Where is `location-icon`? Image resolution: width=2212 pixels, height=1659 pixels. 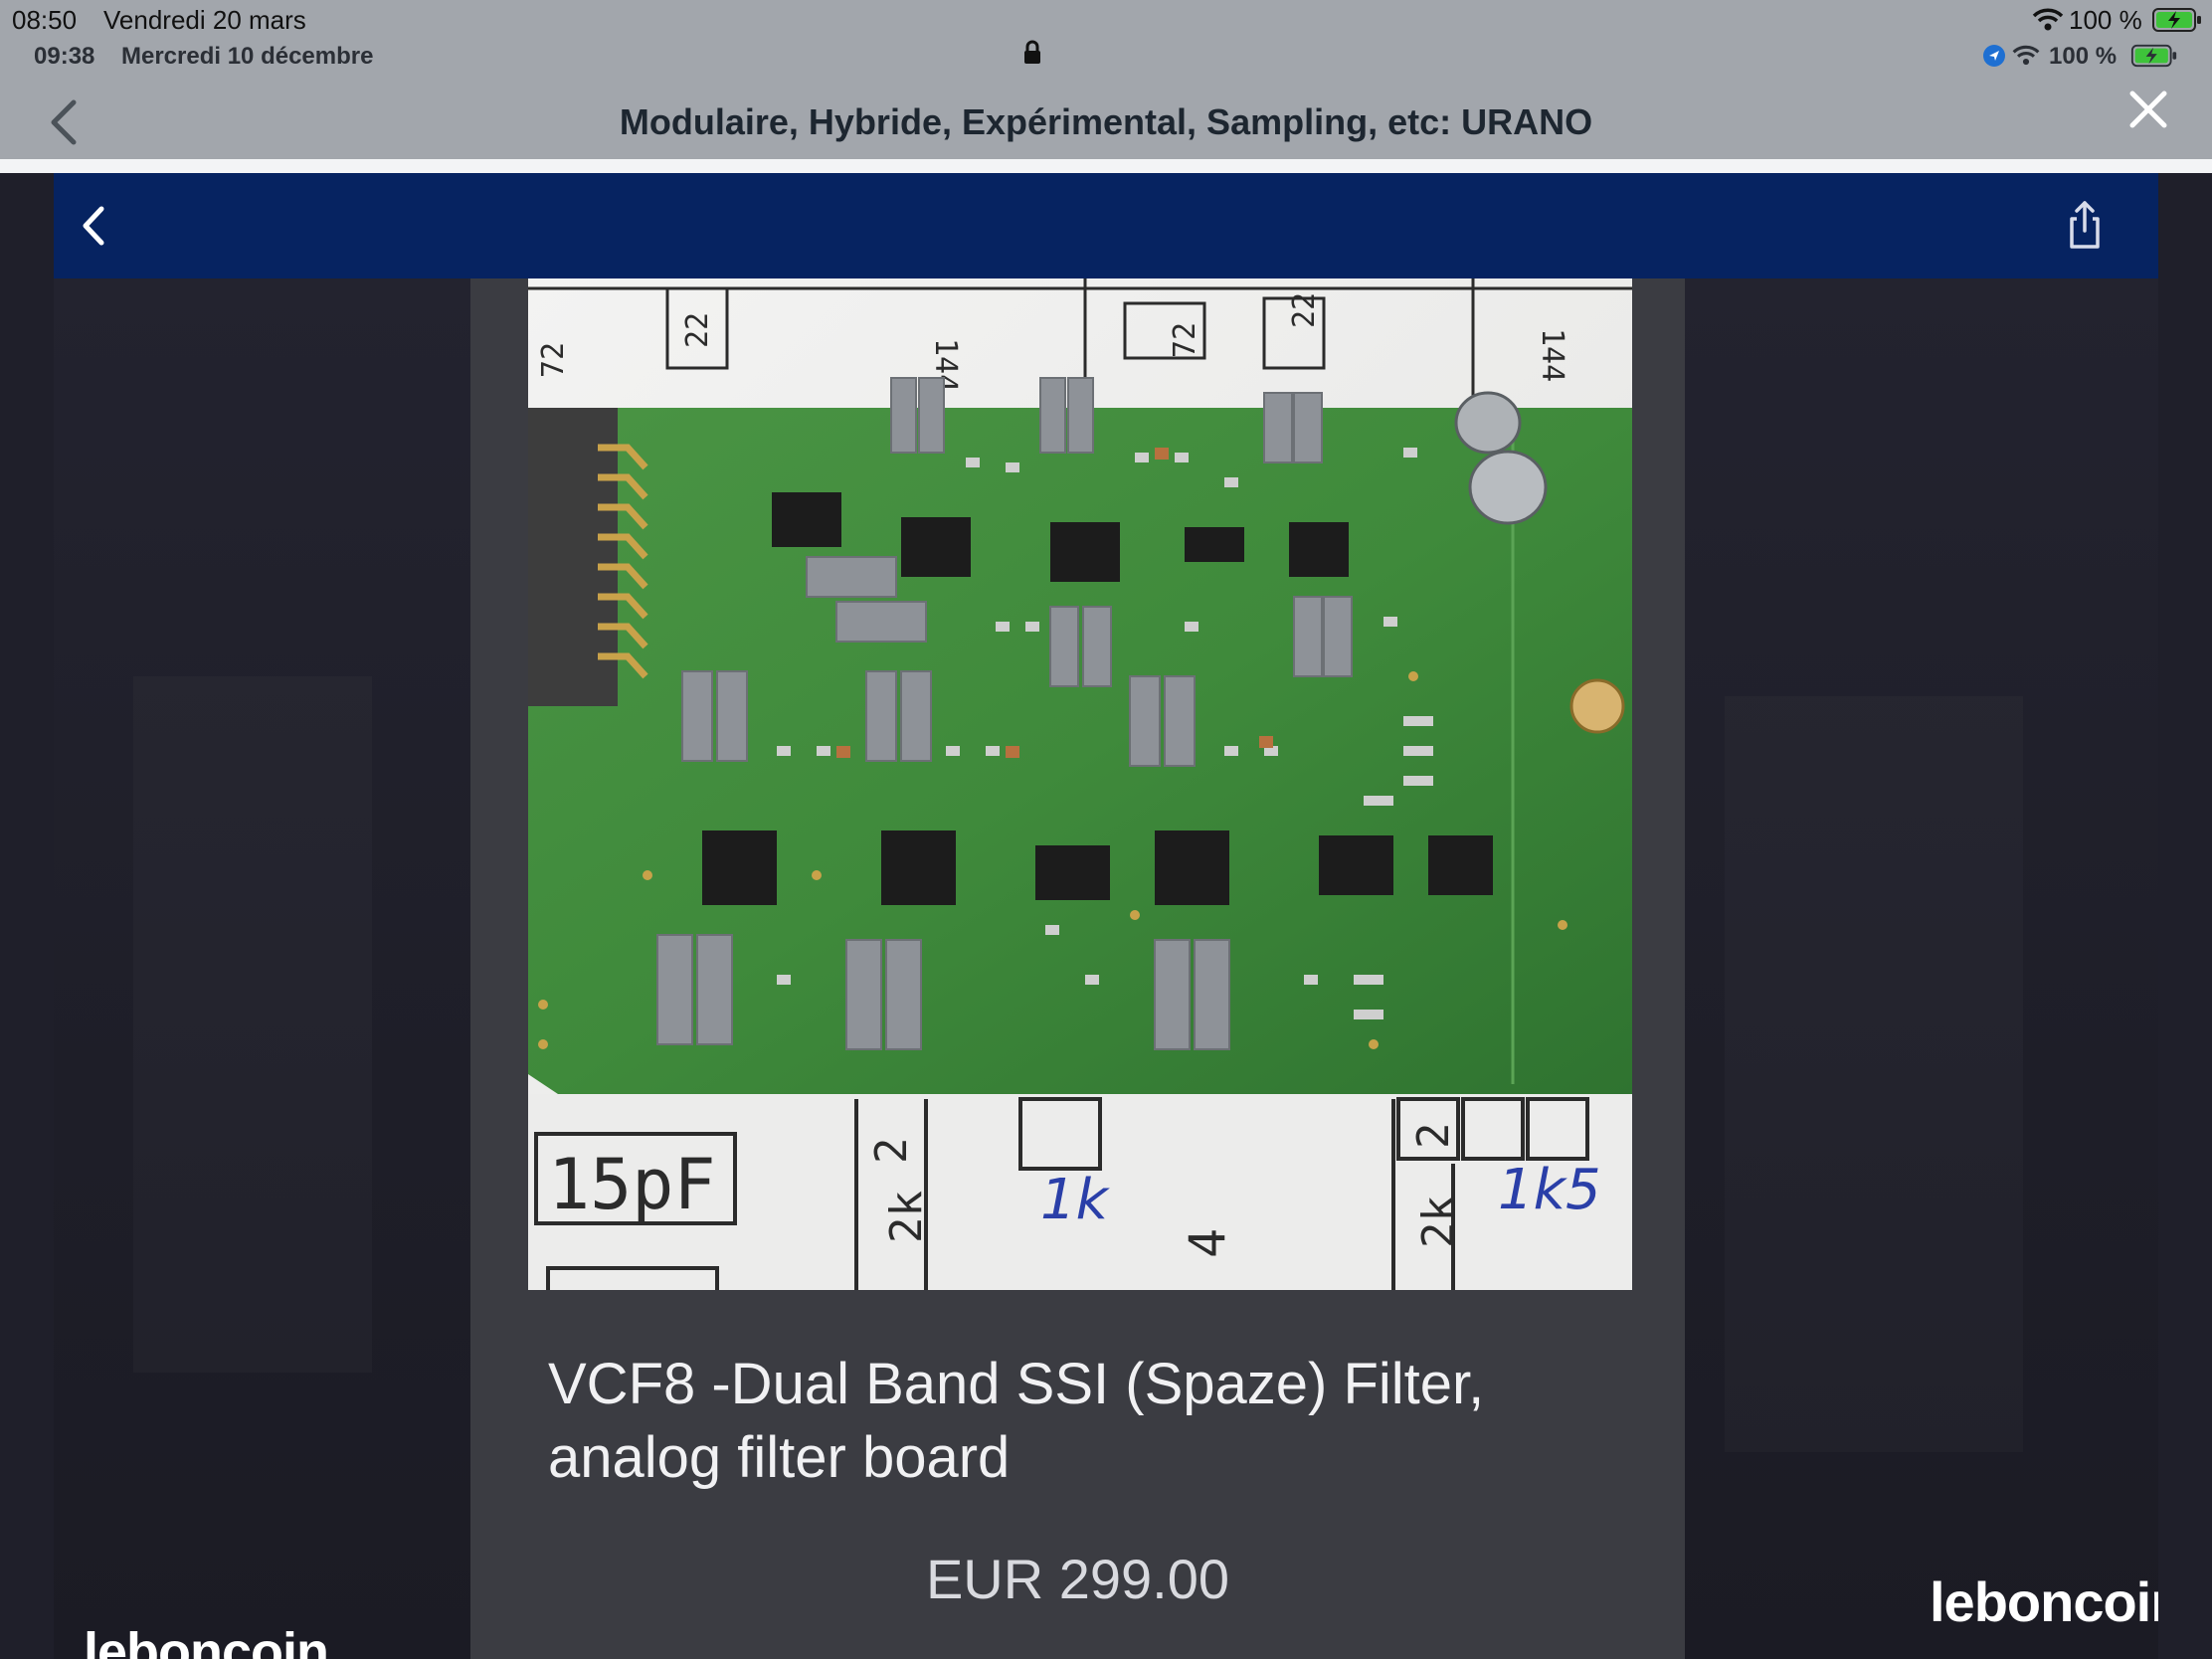
location-icon is located at coordinates (1994, 58).